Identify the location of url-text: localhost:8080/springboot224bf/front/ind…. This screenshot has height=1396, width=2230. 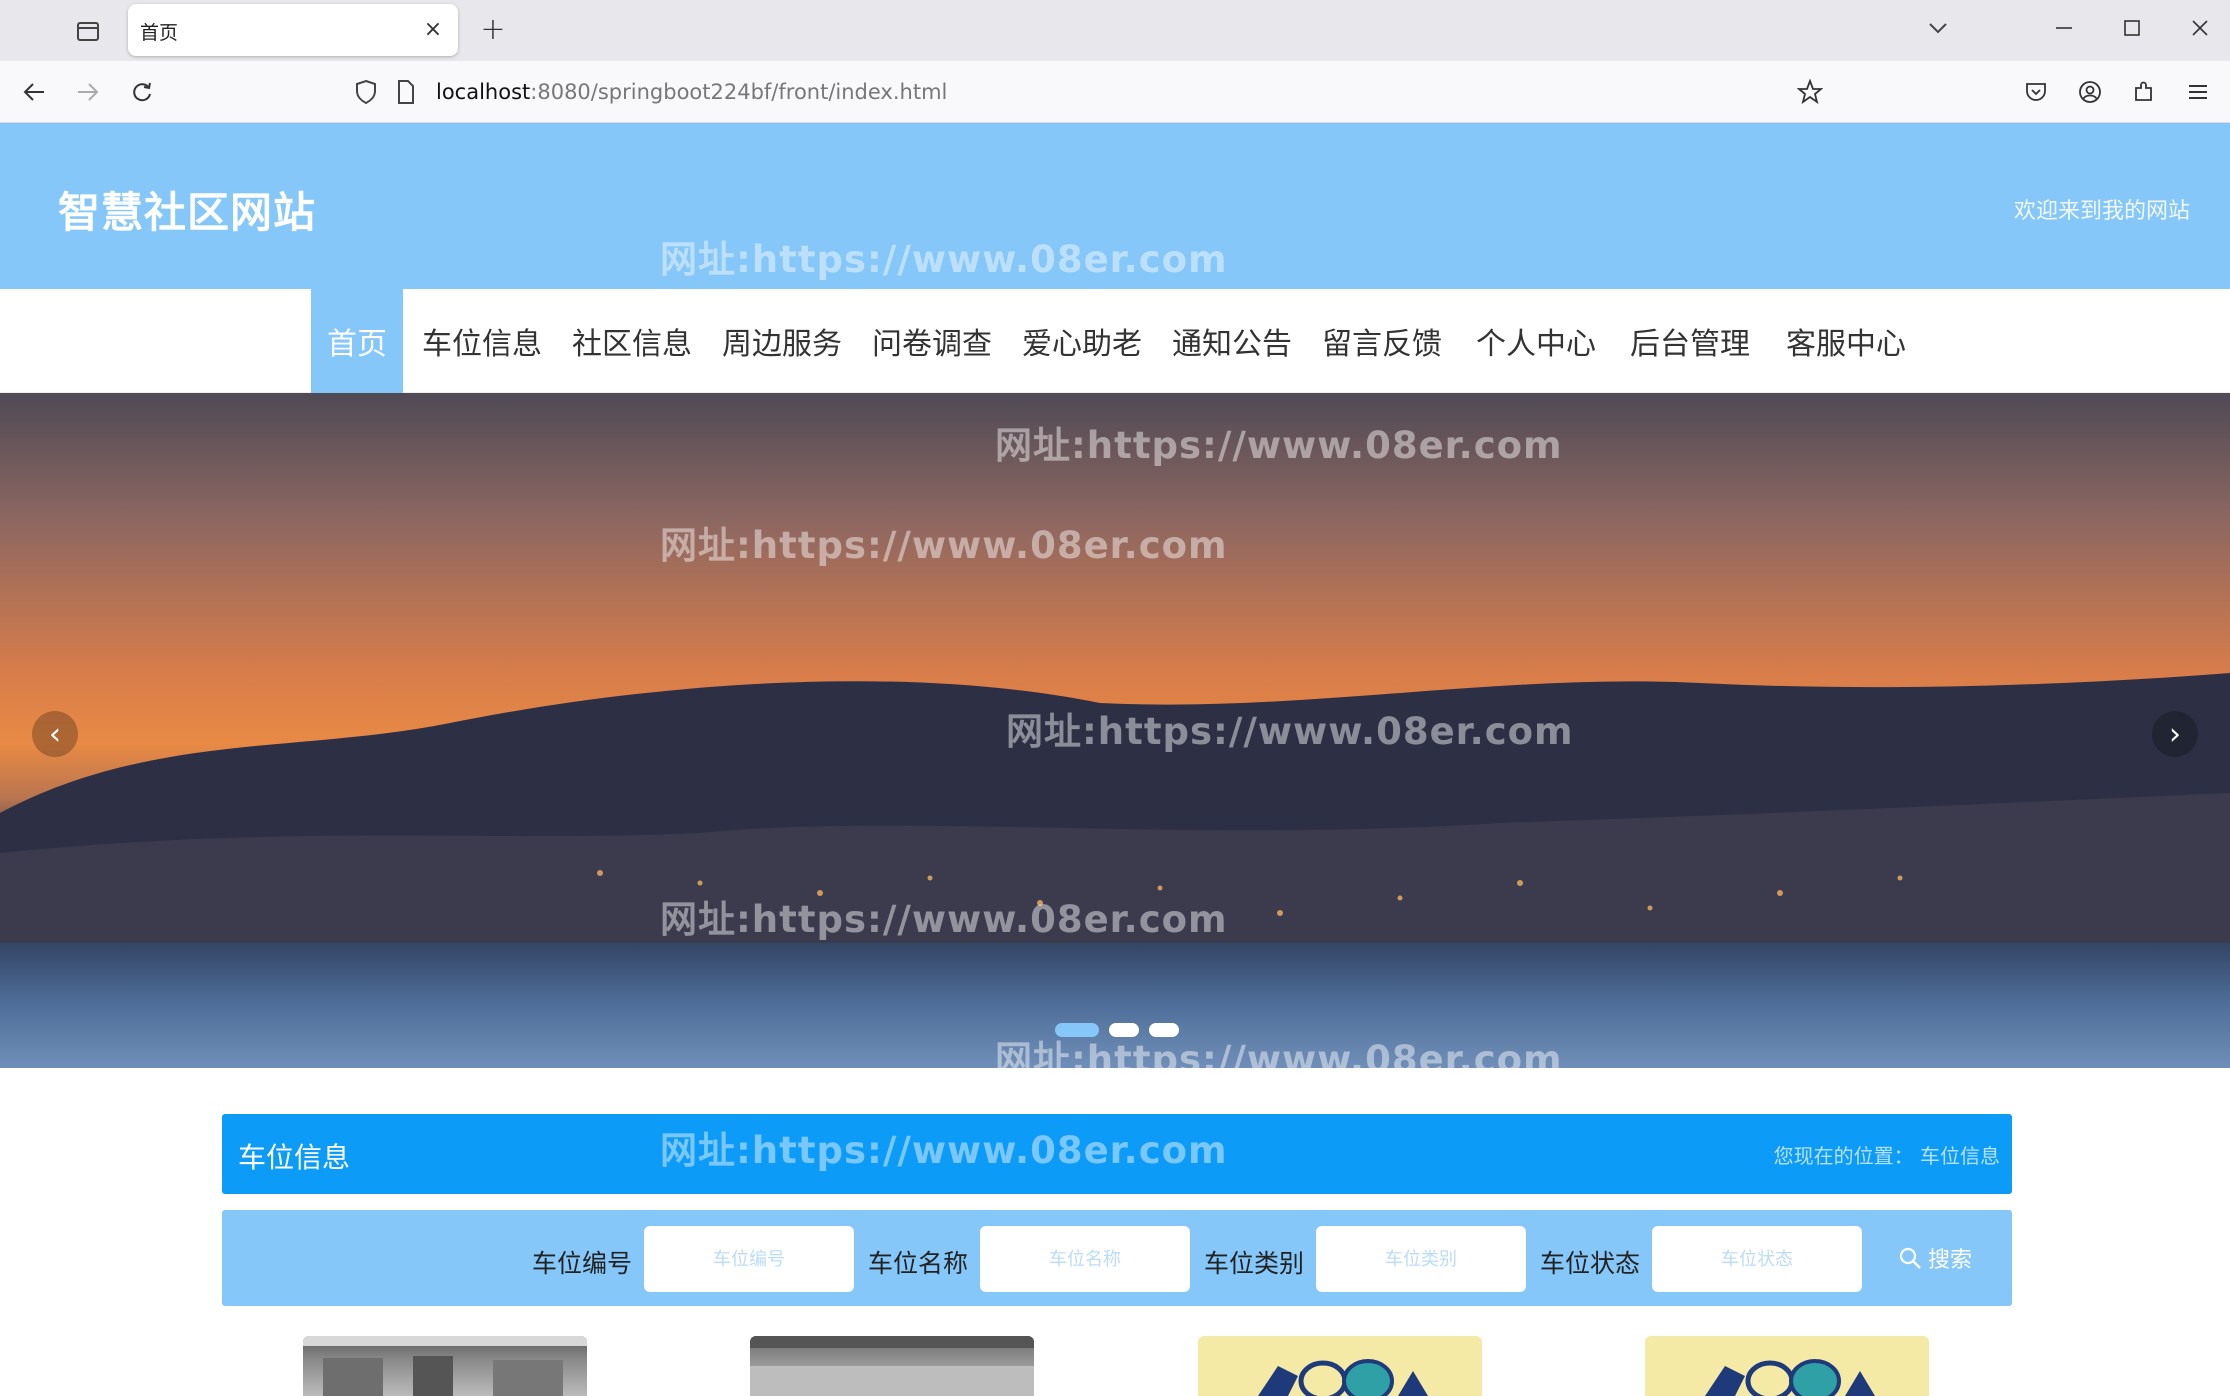
(691, 92).